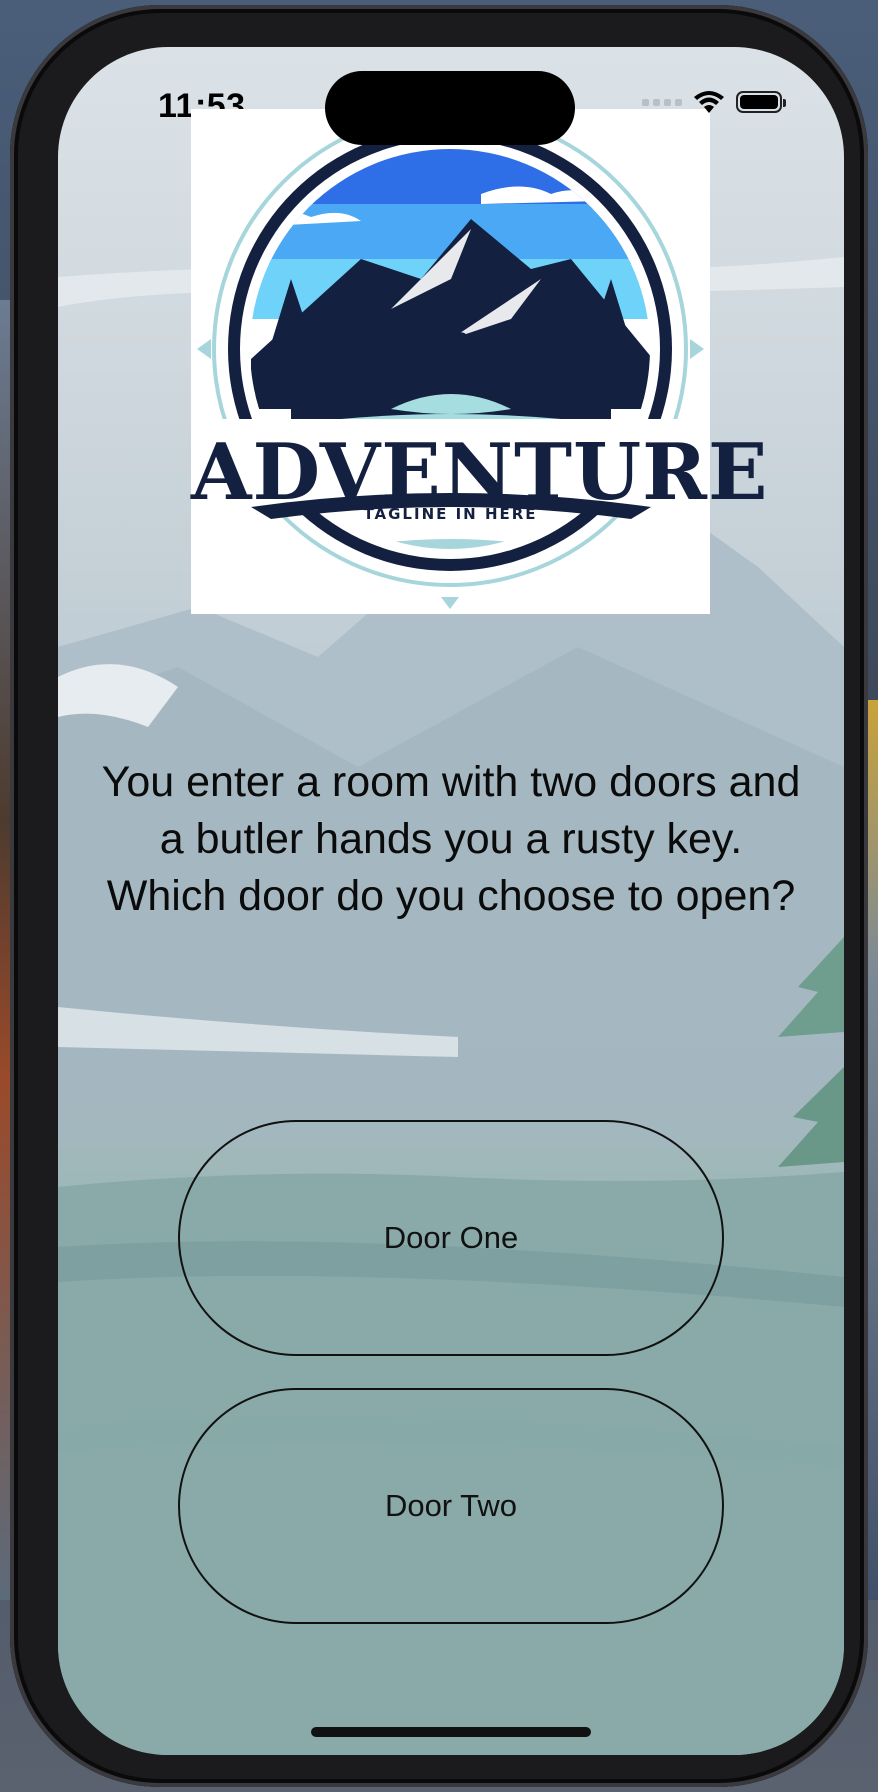  Describe the element at coordinates (709, 102) in the screenshot. I see `wifi-icon` at that location.